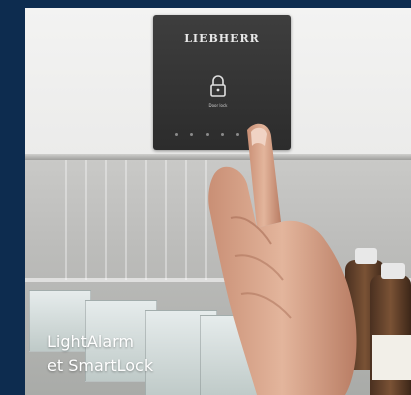 The height and width of the screenshot is (395, 411). What do you see at coordinates (100, 365) in the screenshot?
I see `caption-line-2: et SmartLock` at bounding box center [100, 365].